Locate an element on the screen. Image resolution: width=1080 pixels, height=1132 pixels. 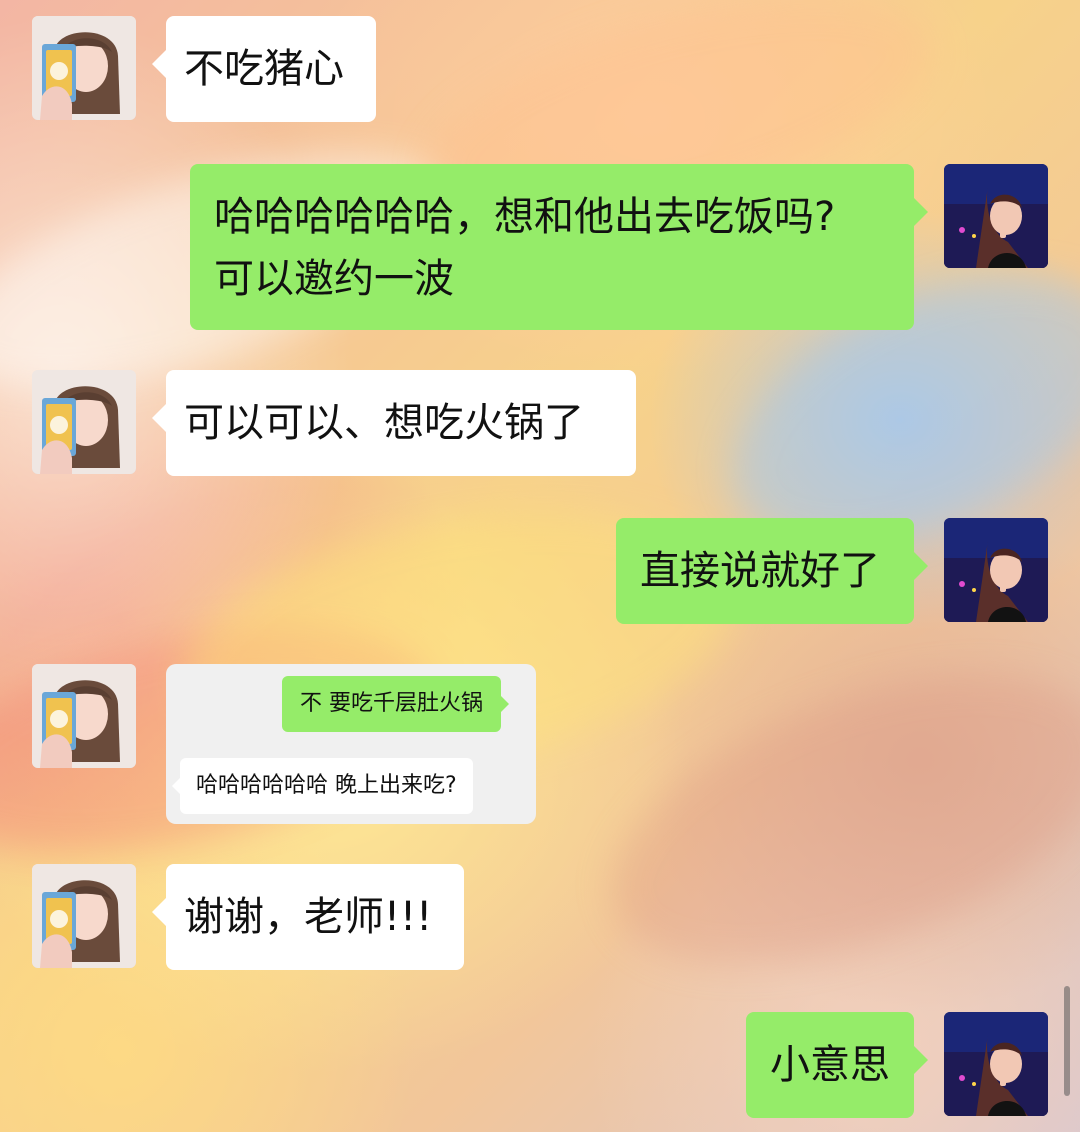
message-text-line-1: 哈哈哈哈哈哈，想和他出去吃饭吗? is located at coordinates (525, 217).